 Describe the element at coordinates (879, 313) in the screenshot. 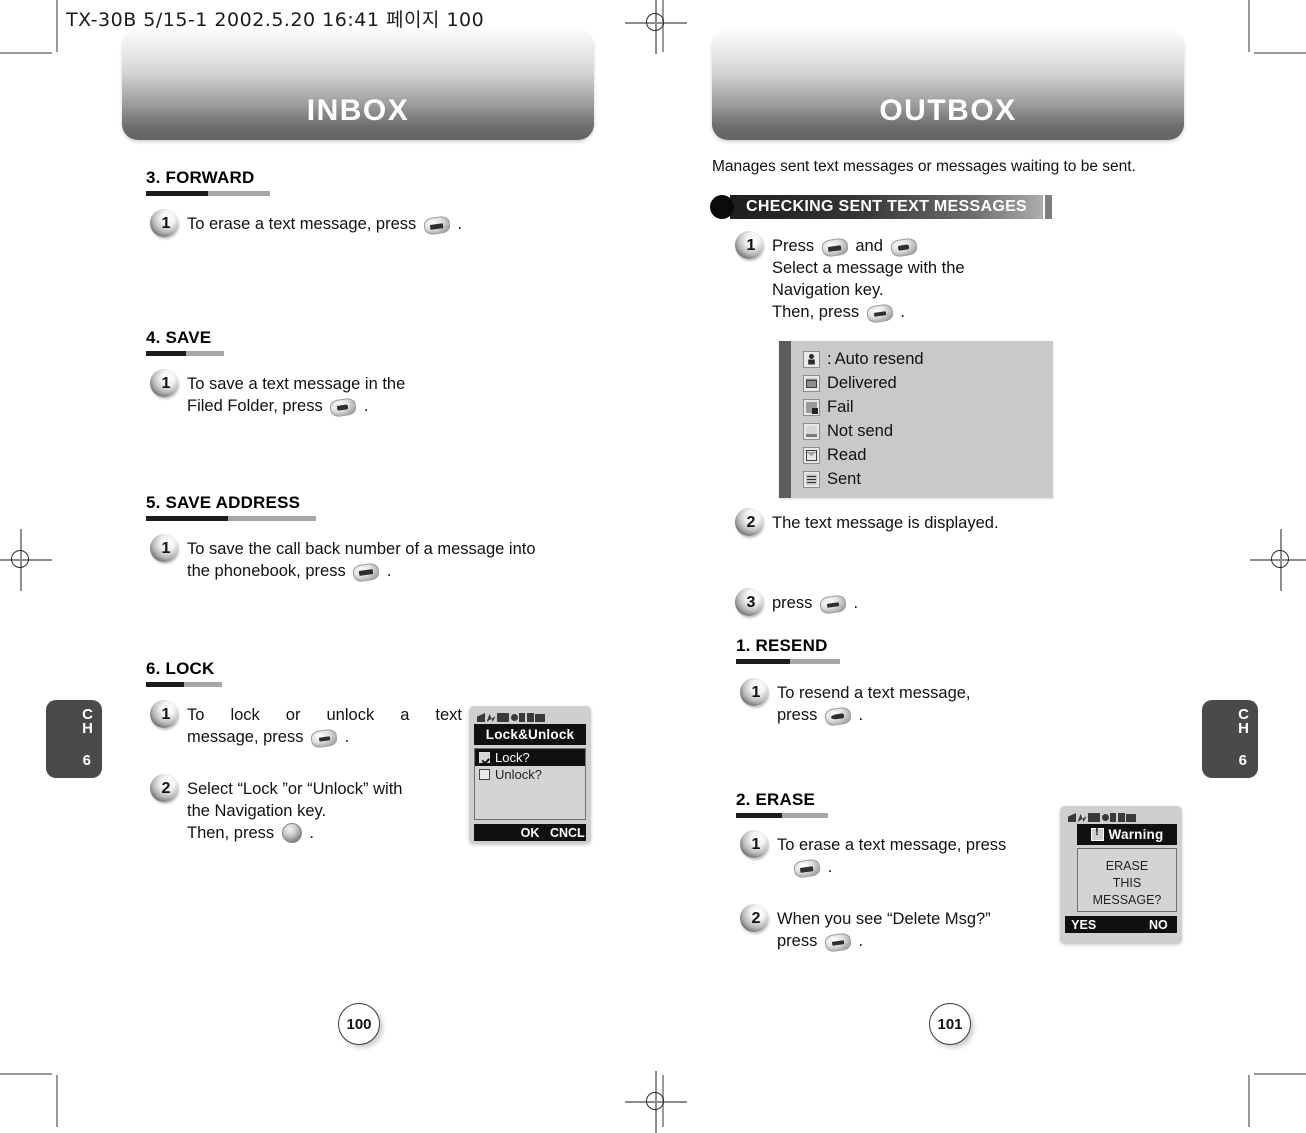

I see `send-key-icon` at that location.